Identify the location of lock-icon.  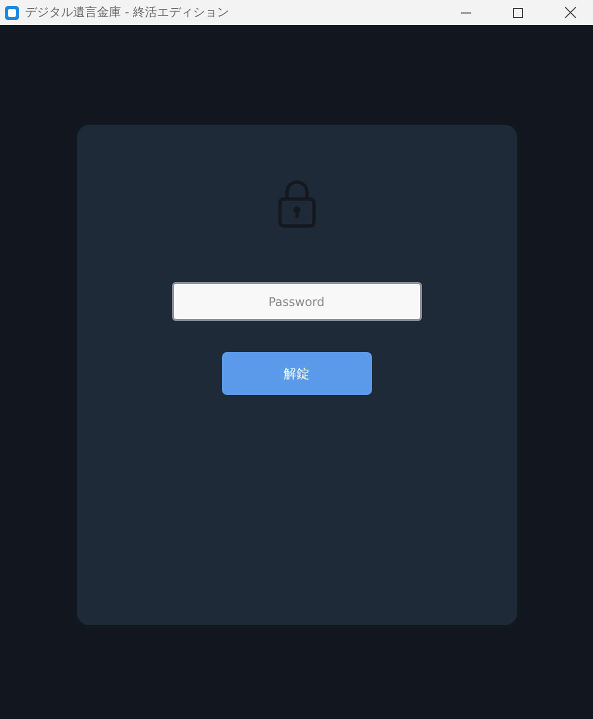
(297, 204).